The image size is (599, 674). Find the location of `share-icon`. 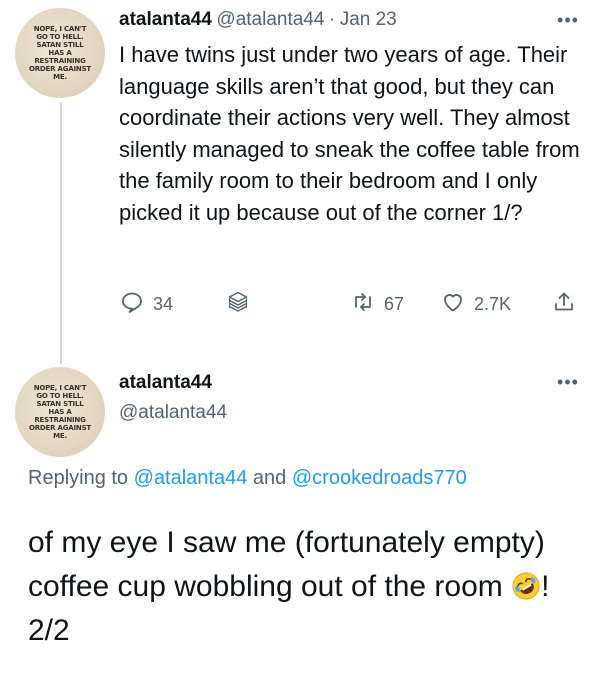

share-icon is located at coordinates (564, 304).